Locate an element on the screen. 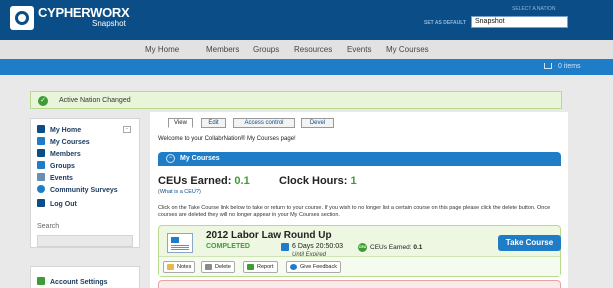 The image size is (613, 288). ceus-value: 0.1 is located at coordinates (242, 181).